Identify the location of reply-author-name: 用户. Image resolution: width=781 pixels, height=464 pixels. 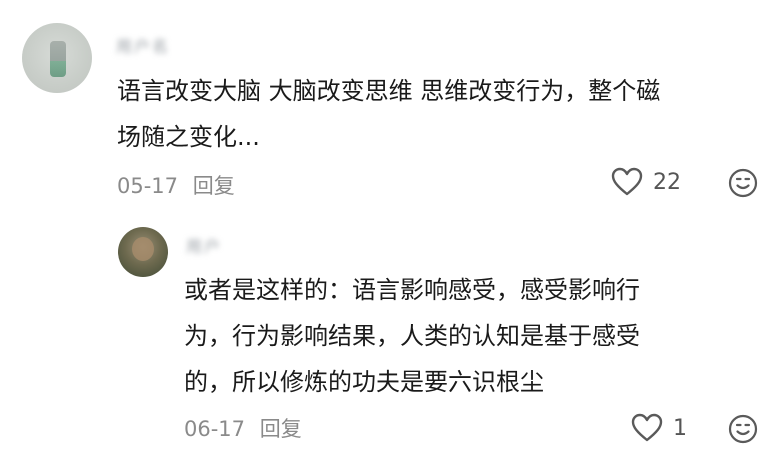
(204, 245).